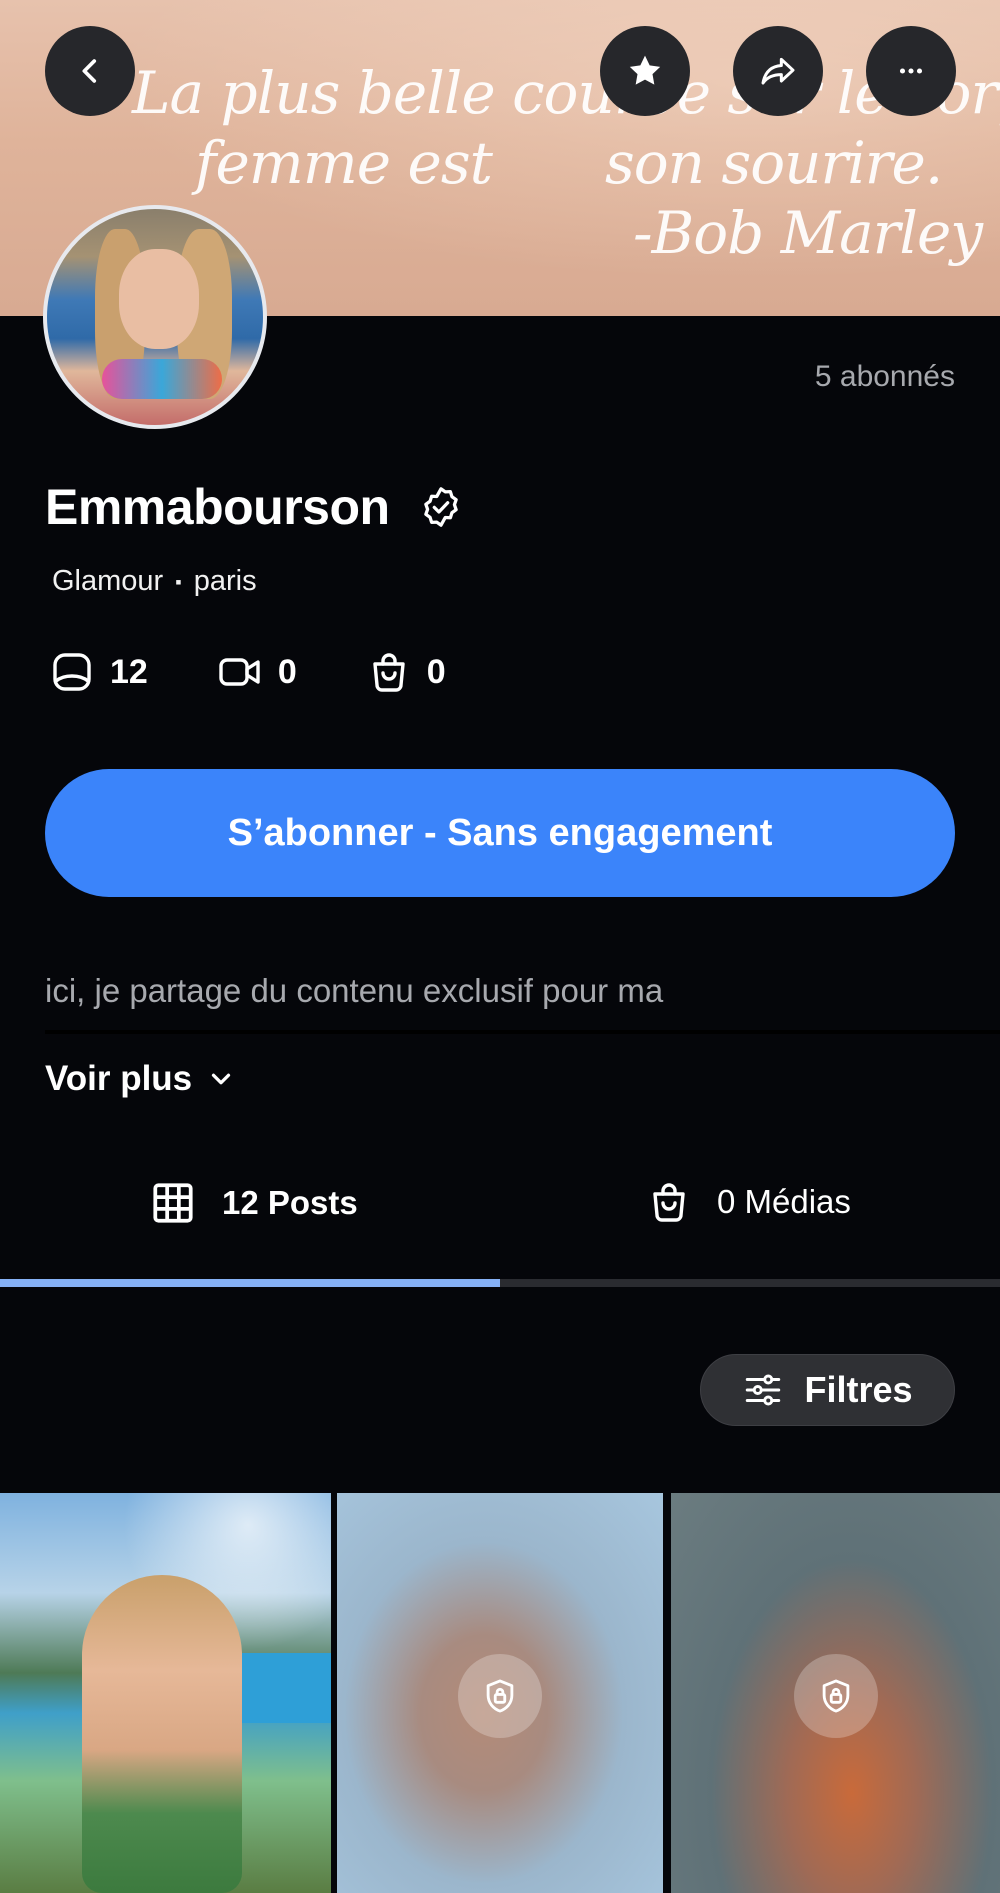  I want to click on video-icon, so click(239, 672).